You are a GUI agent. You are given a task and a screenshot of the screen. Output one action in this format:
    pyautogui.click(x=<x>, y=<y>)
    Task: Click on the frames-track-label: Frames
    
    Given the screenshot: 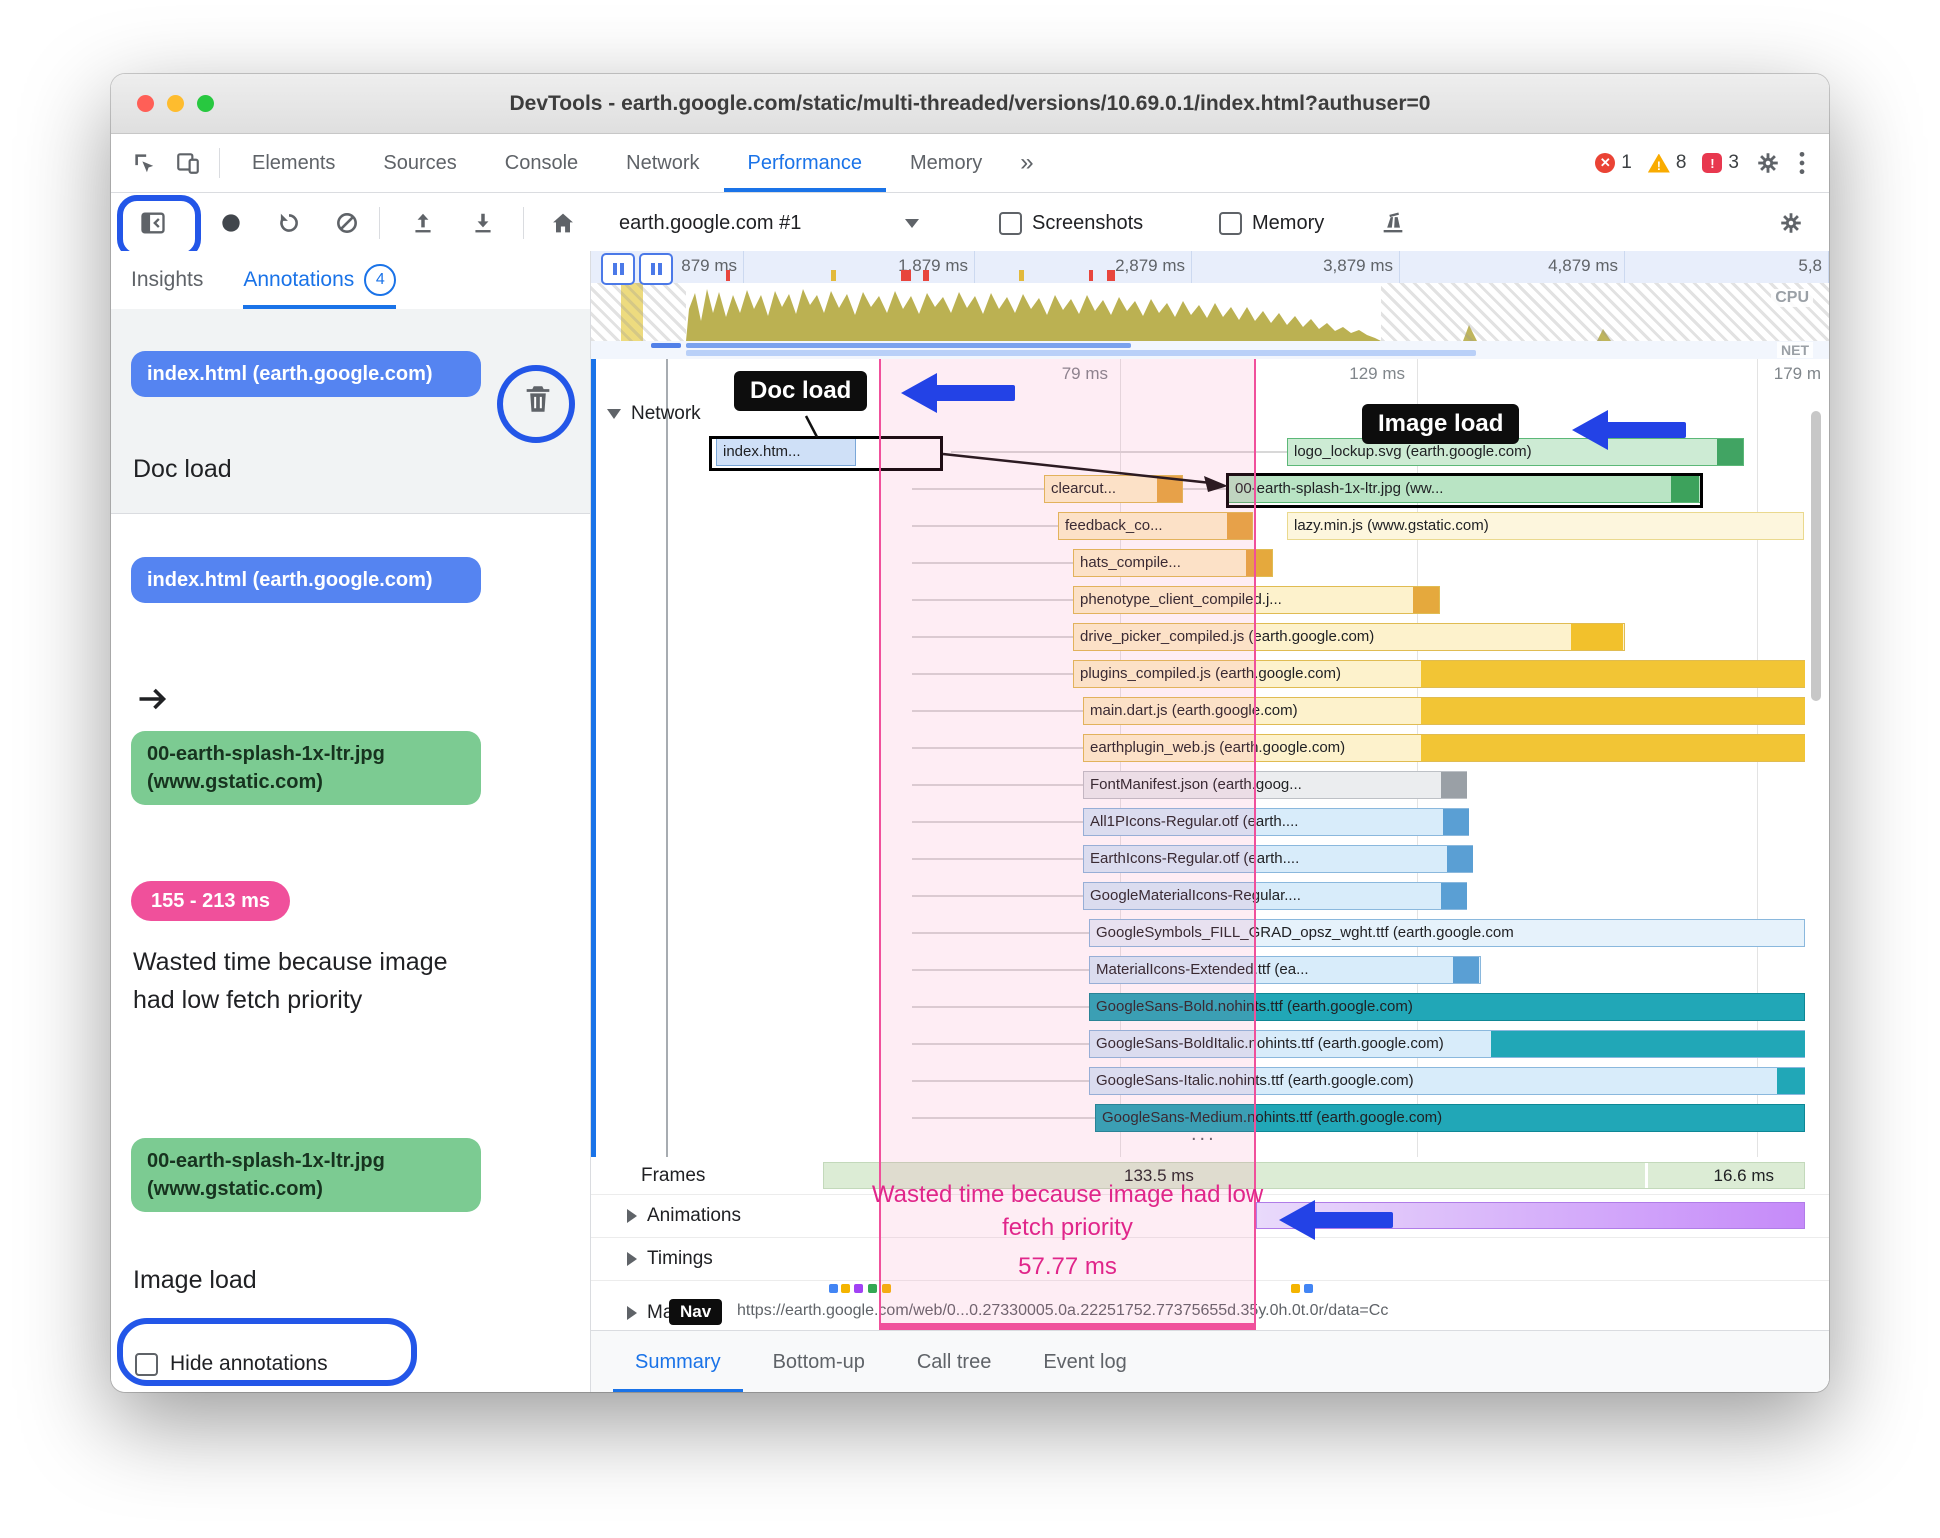 What is the action you would take?
    pyautogui.click(x=673, y=1175)
    